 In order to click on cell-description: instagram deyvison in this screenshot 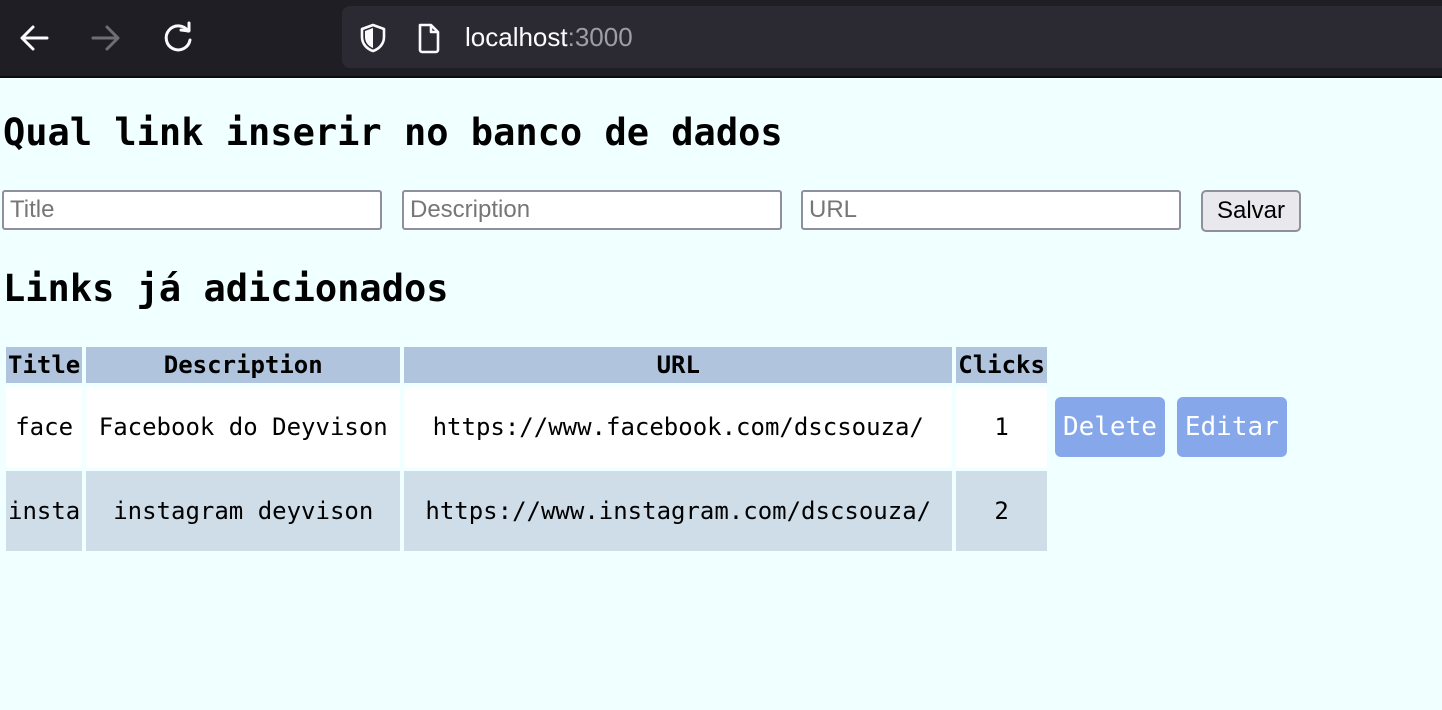, I will do `click(243, 511)`.